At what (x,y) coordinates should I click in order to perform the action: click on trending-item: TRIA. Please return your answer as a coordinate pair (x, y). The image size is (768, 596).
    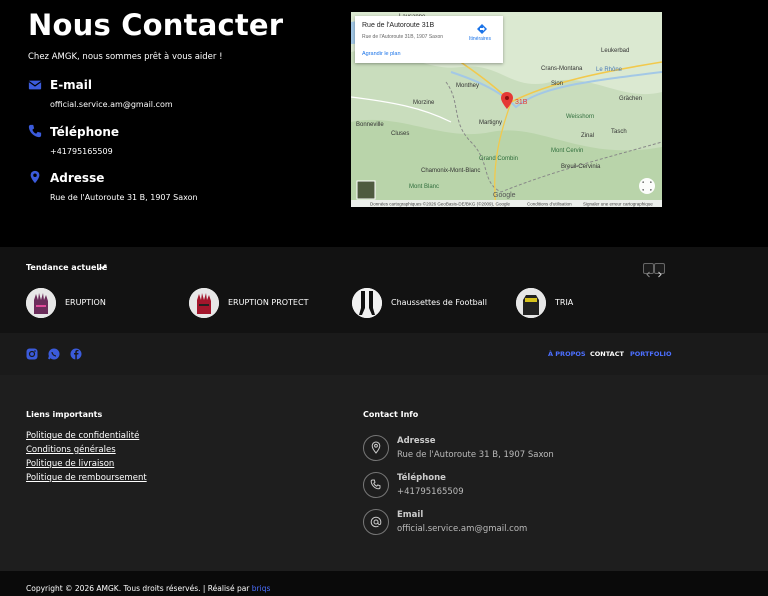
    Looking at the image, I should click on (586, 304).